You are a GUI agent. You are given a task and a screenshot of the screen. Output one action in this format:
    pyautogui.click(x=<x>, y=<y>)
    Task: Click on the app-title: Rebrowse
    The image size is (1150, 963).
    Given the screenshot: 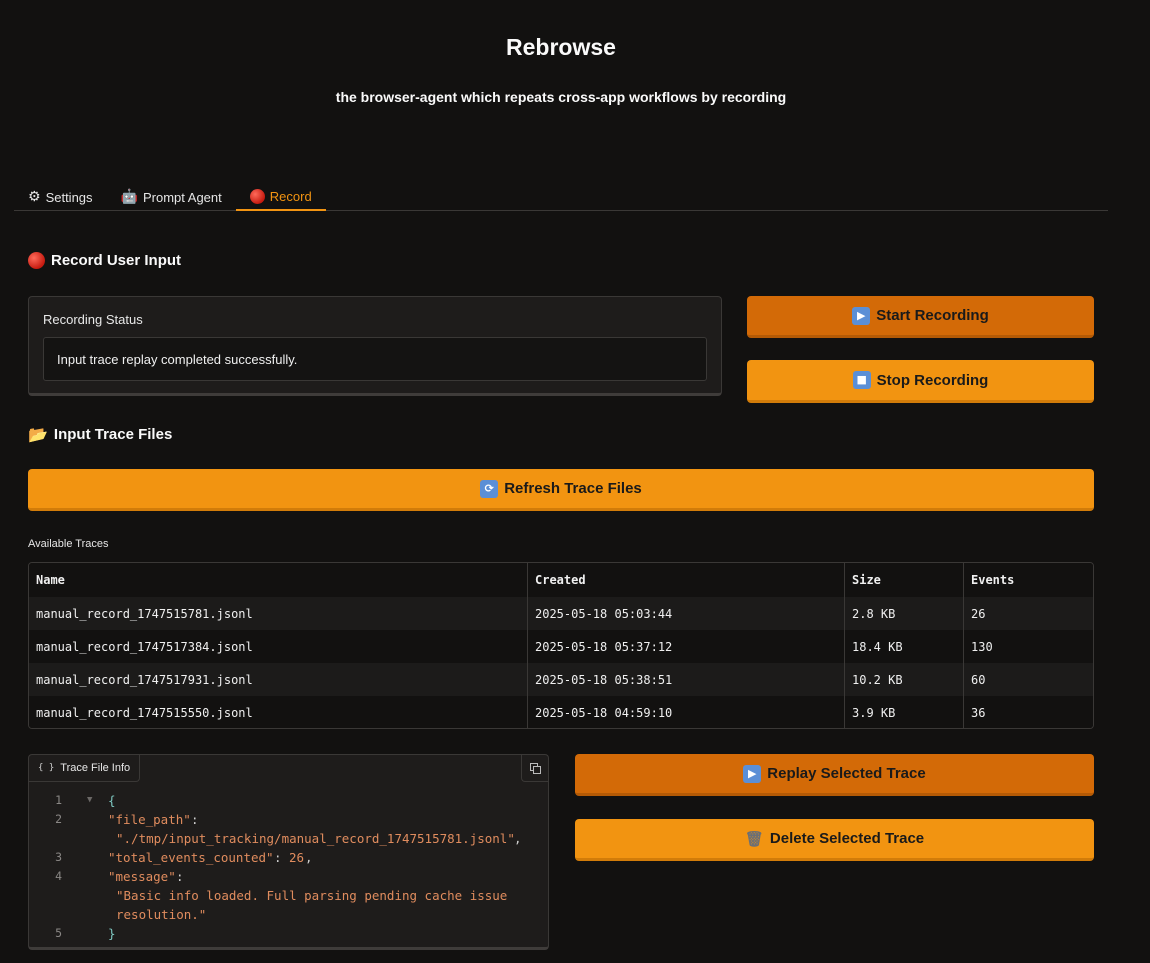 What is the action you would take?
    pyautogui.click(x=561, y=47)
    